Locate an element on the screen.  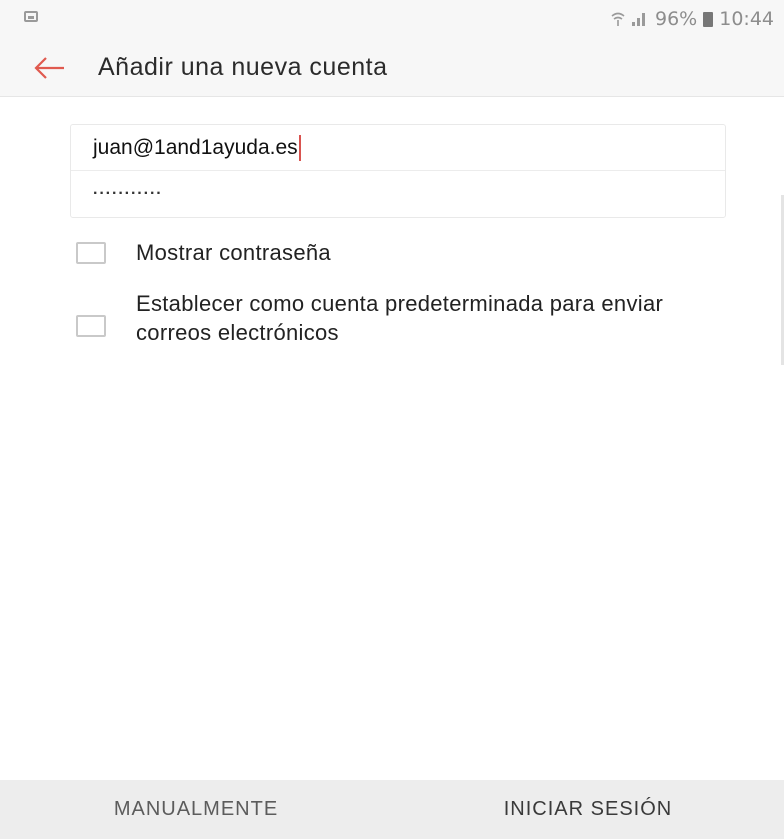
wifi-icon is located at coordinates (618, 19).